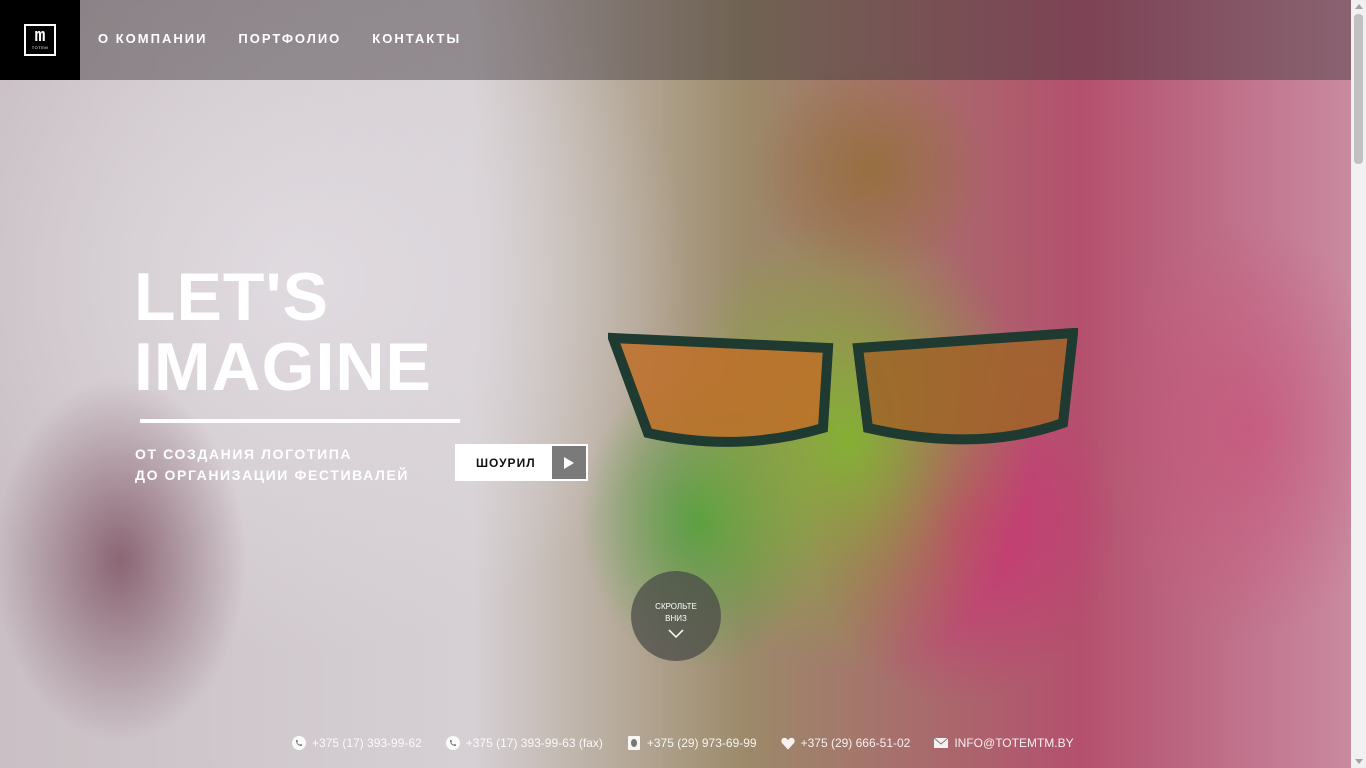 This screenshot has width=1366, height=768. I want to click on contact-email: INFO@TOTEMTM.BY, so click(1004, 743).